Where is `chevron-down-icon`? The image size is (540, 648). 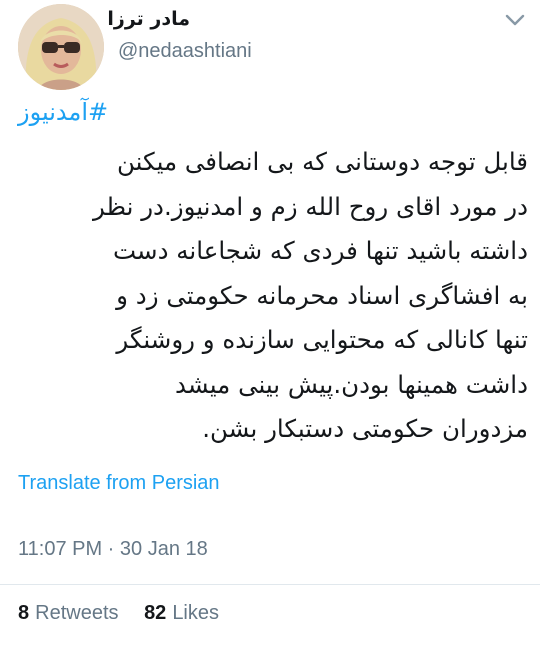
chevron-down-icon is located at coordinates (515, 19).